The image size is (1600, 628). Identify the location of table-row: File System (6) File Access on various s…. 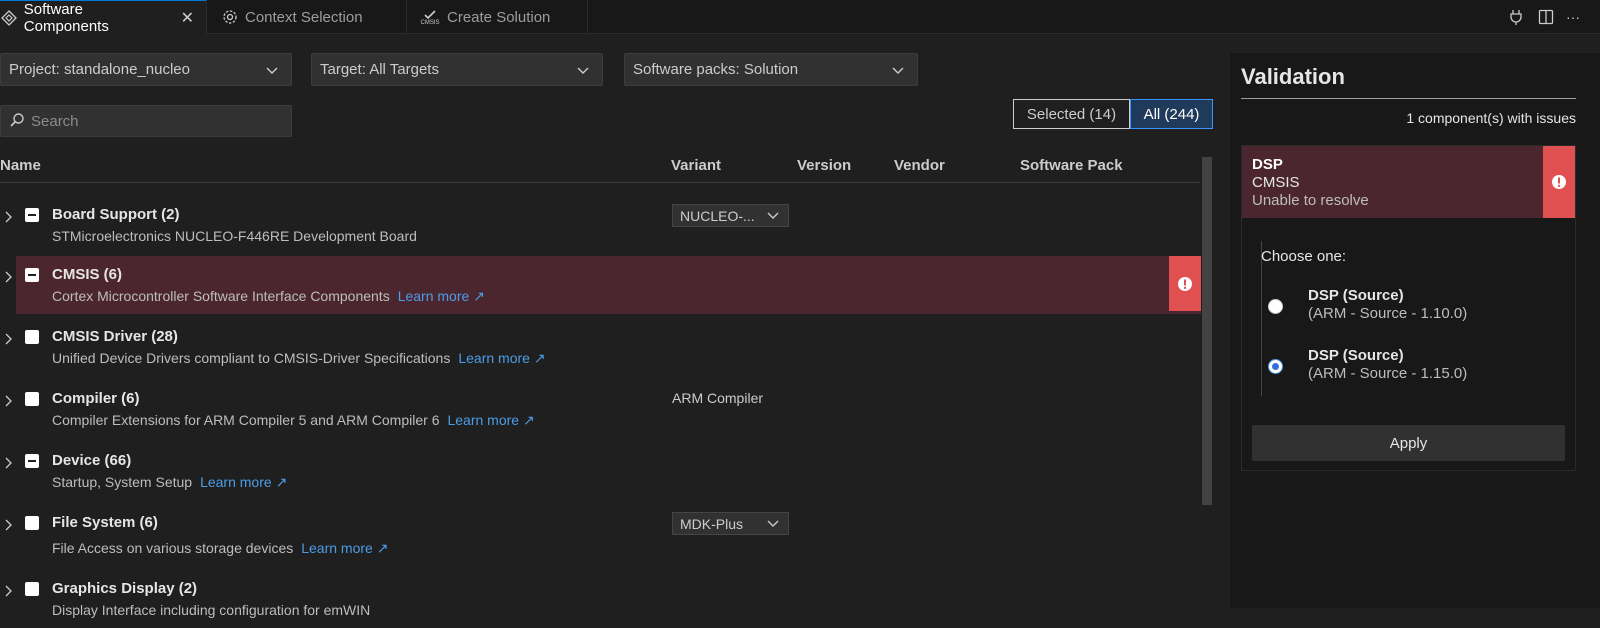
(600, 533).